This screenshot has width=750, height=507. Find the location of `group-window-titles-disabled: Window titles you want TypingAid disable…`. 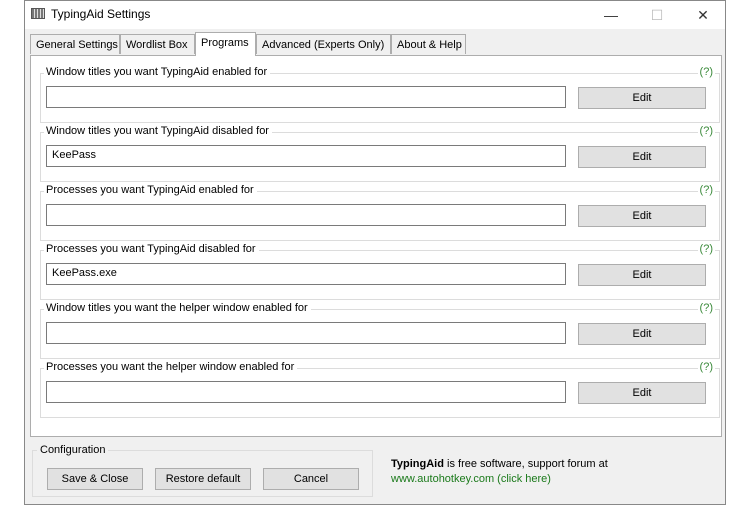

group-window-titles-disabled: Window titles you want TypingAid disable… is located at coordinates (380, 157).